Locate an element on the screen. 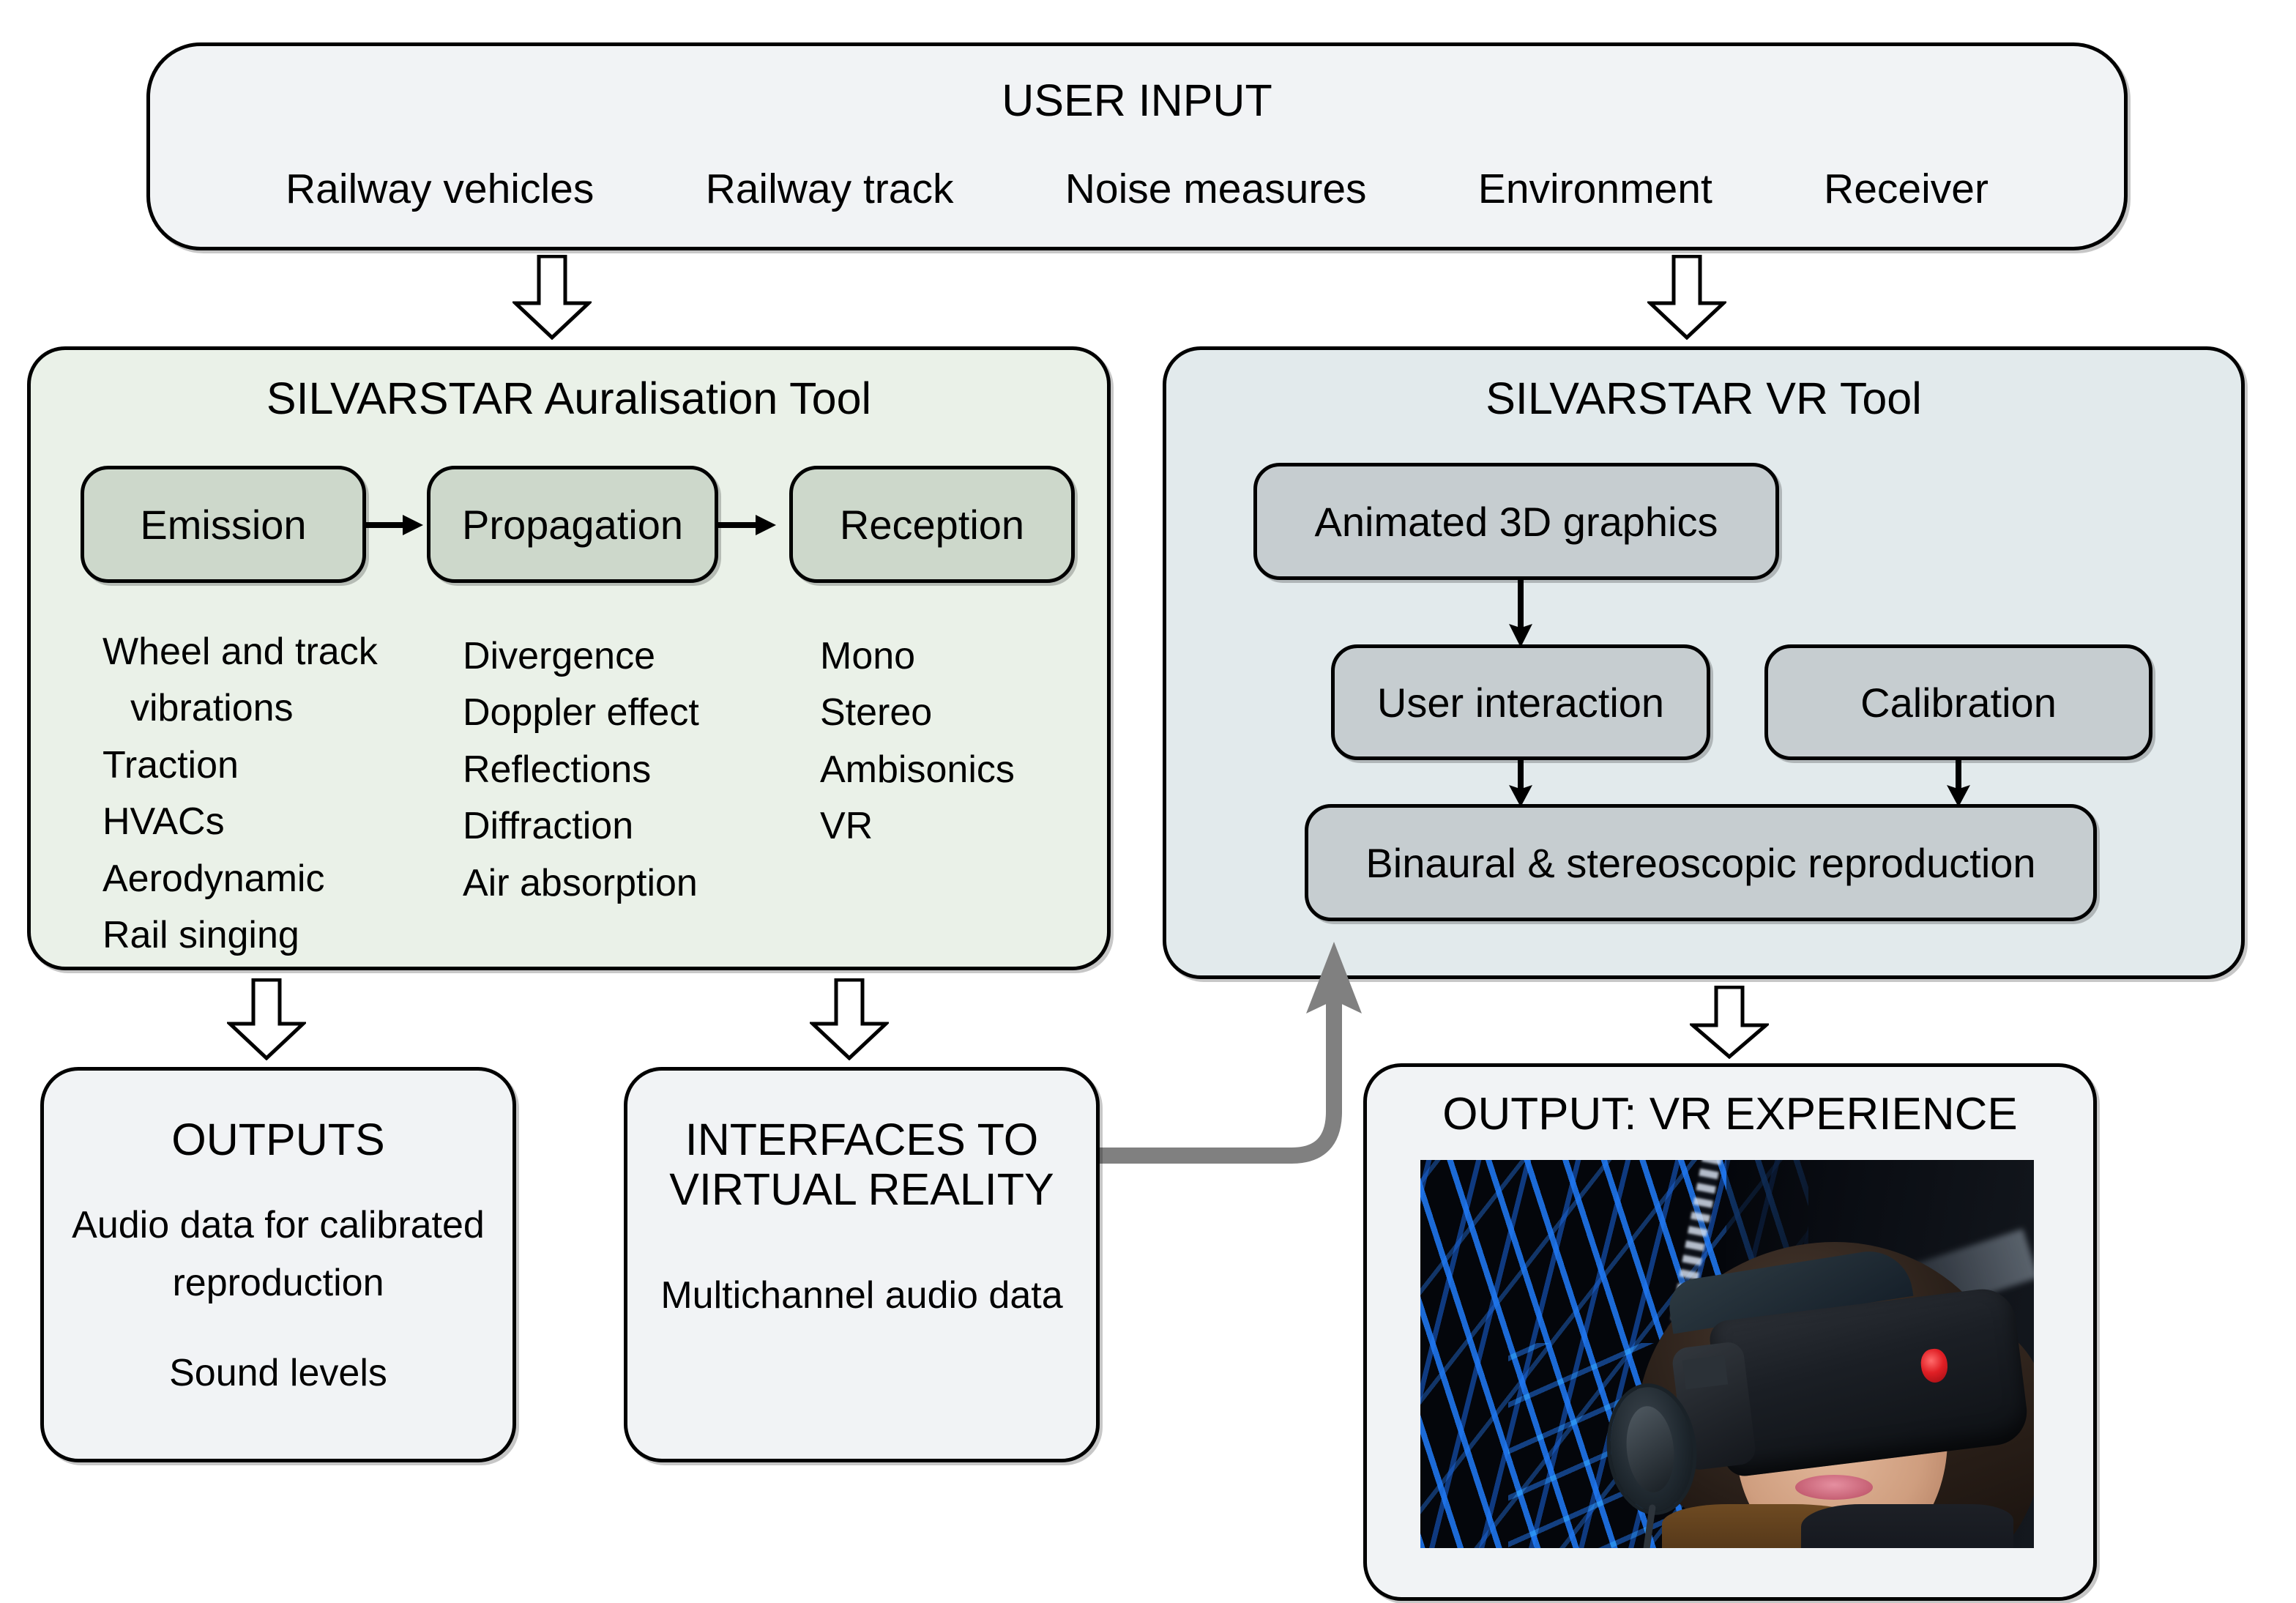 The height and width of the screenshot is (1603, 2296). photo-person-lips is located at coordinates (1834, 1487).